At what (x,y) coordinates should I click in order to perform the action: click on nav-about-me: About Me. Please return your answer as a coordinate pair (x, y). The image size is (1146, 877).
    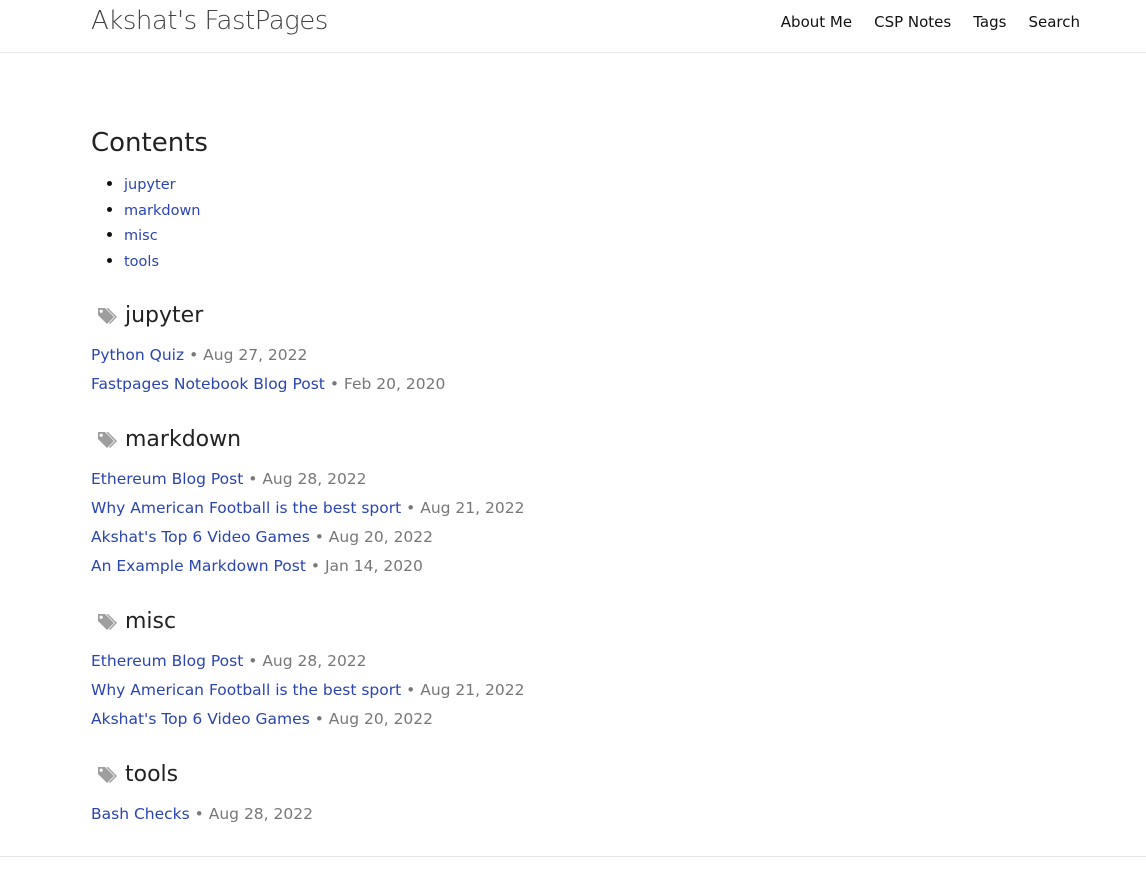
    Looking at the image, I should click on (816, 22).